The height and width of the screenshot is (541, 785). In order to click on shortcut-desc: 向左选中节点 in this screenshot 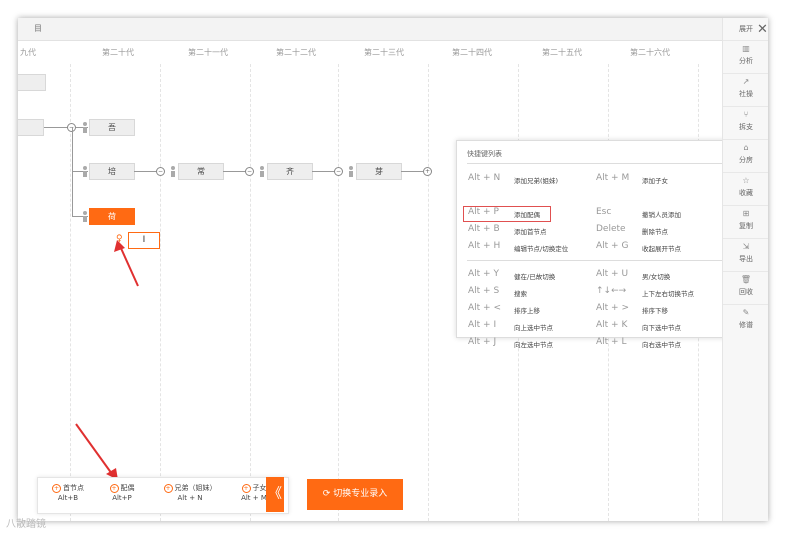, I will do `click(533, 345)`.